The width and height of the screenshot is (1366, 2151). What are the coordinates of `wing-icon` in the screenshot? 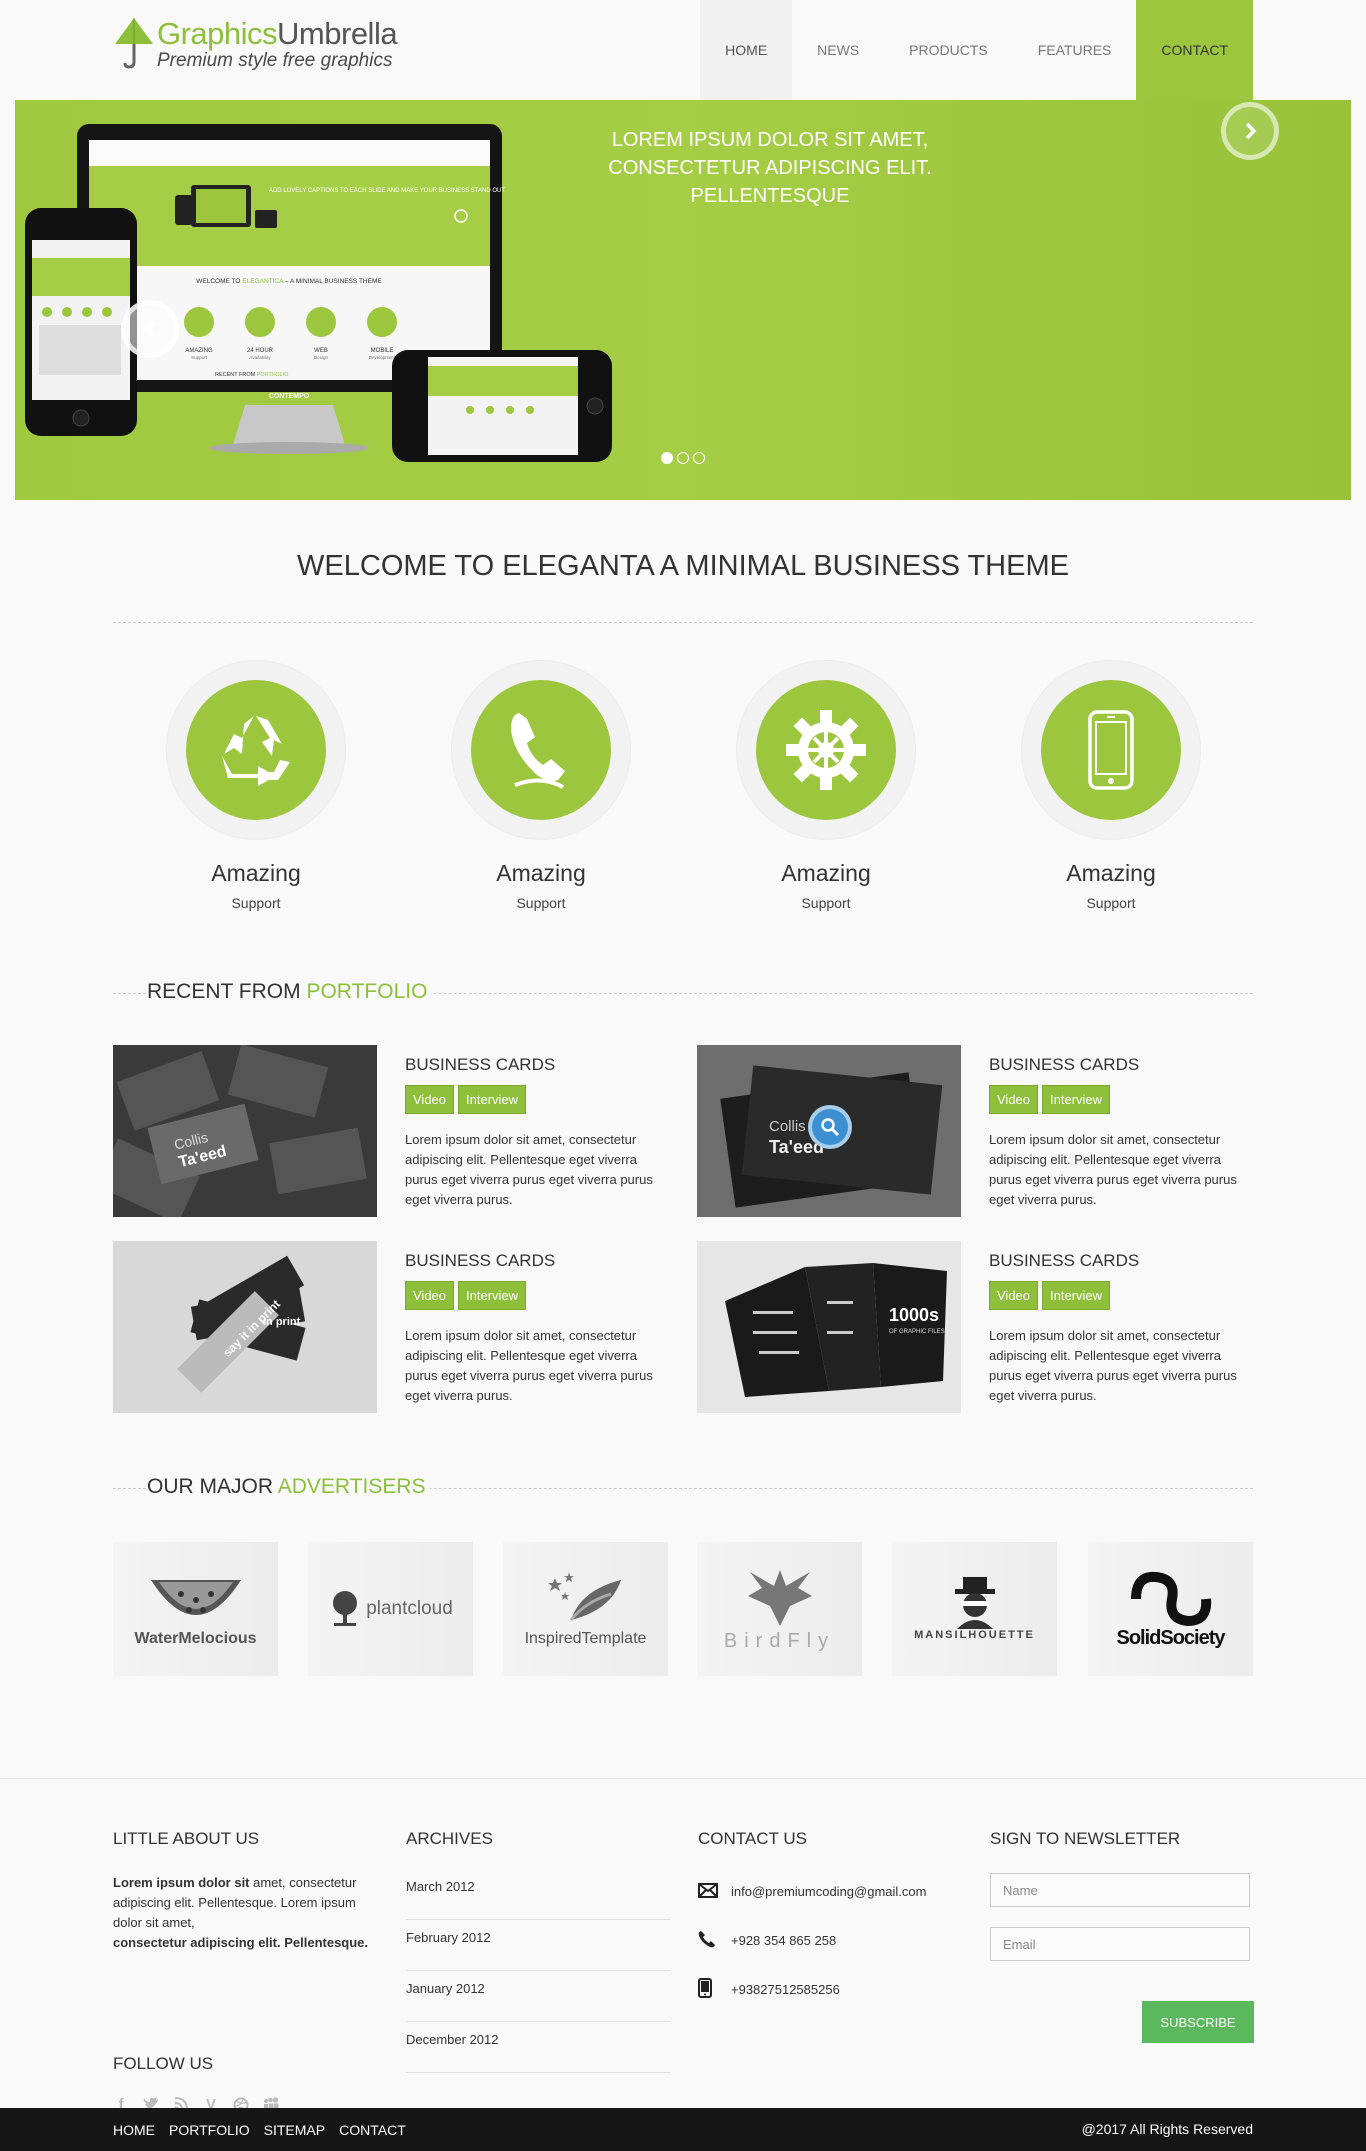 It's located at (584, 1596).